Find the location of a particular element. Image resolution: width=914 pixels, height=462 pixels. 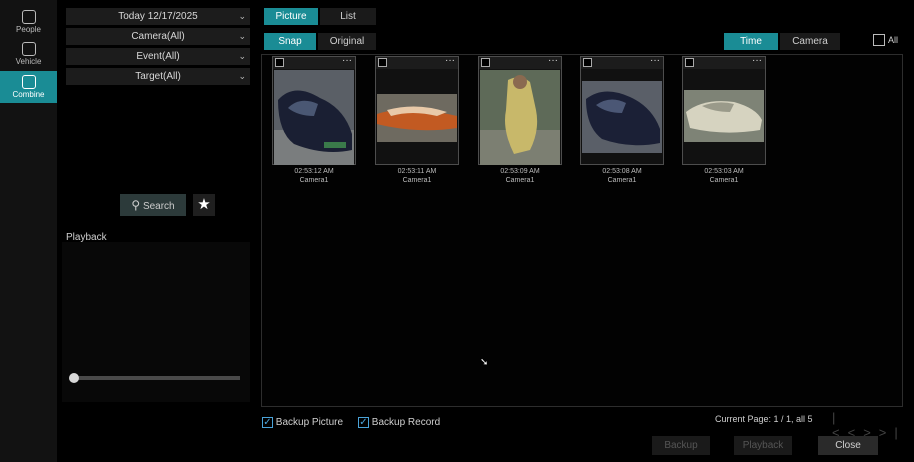

nav-item-people: People is located at coordinates (28, 22).